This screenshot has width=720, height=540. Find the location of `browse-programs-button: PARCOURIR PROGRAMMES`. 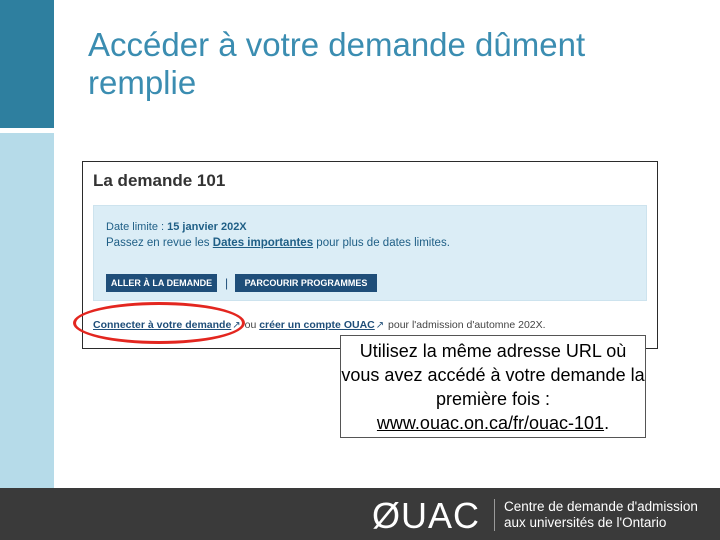

browse-programs-button: PARCOURIR PROGRAMMES is located at coordinates (306, 283).